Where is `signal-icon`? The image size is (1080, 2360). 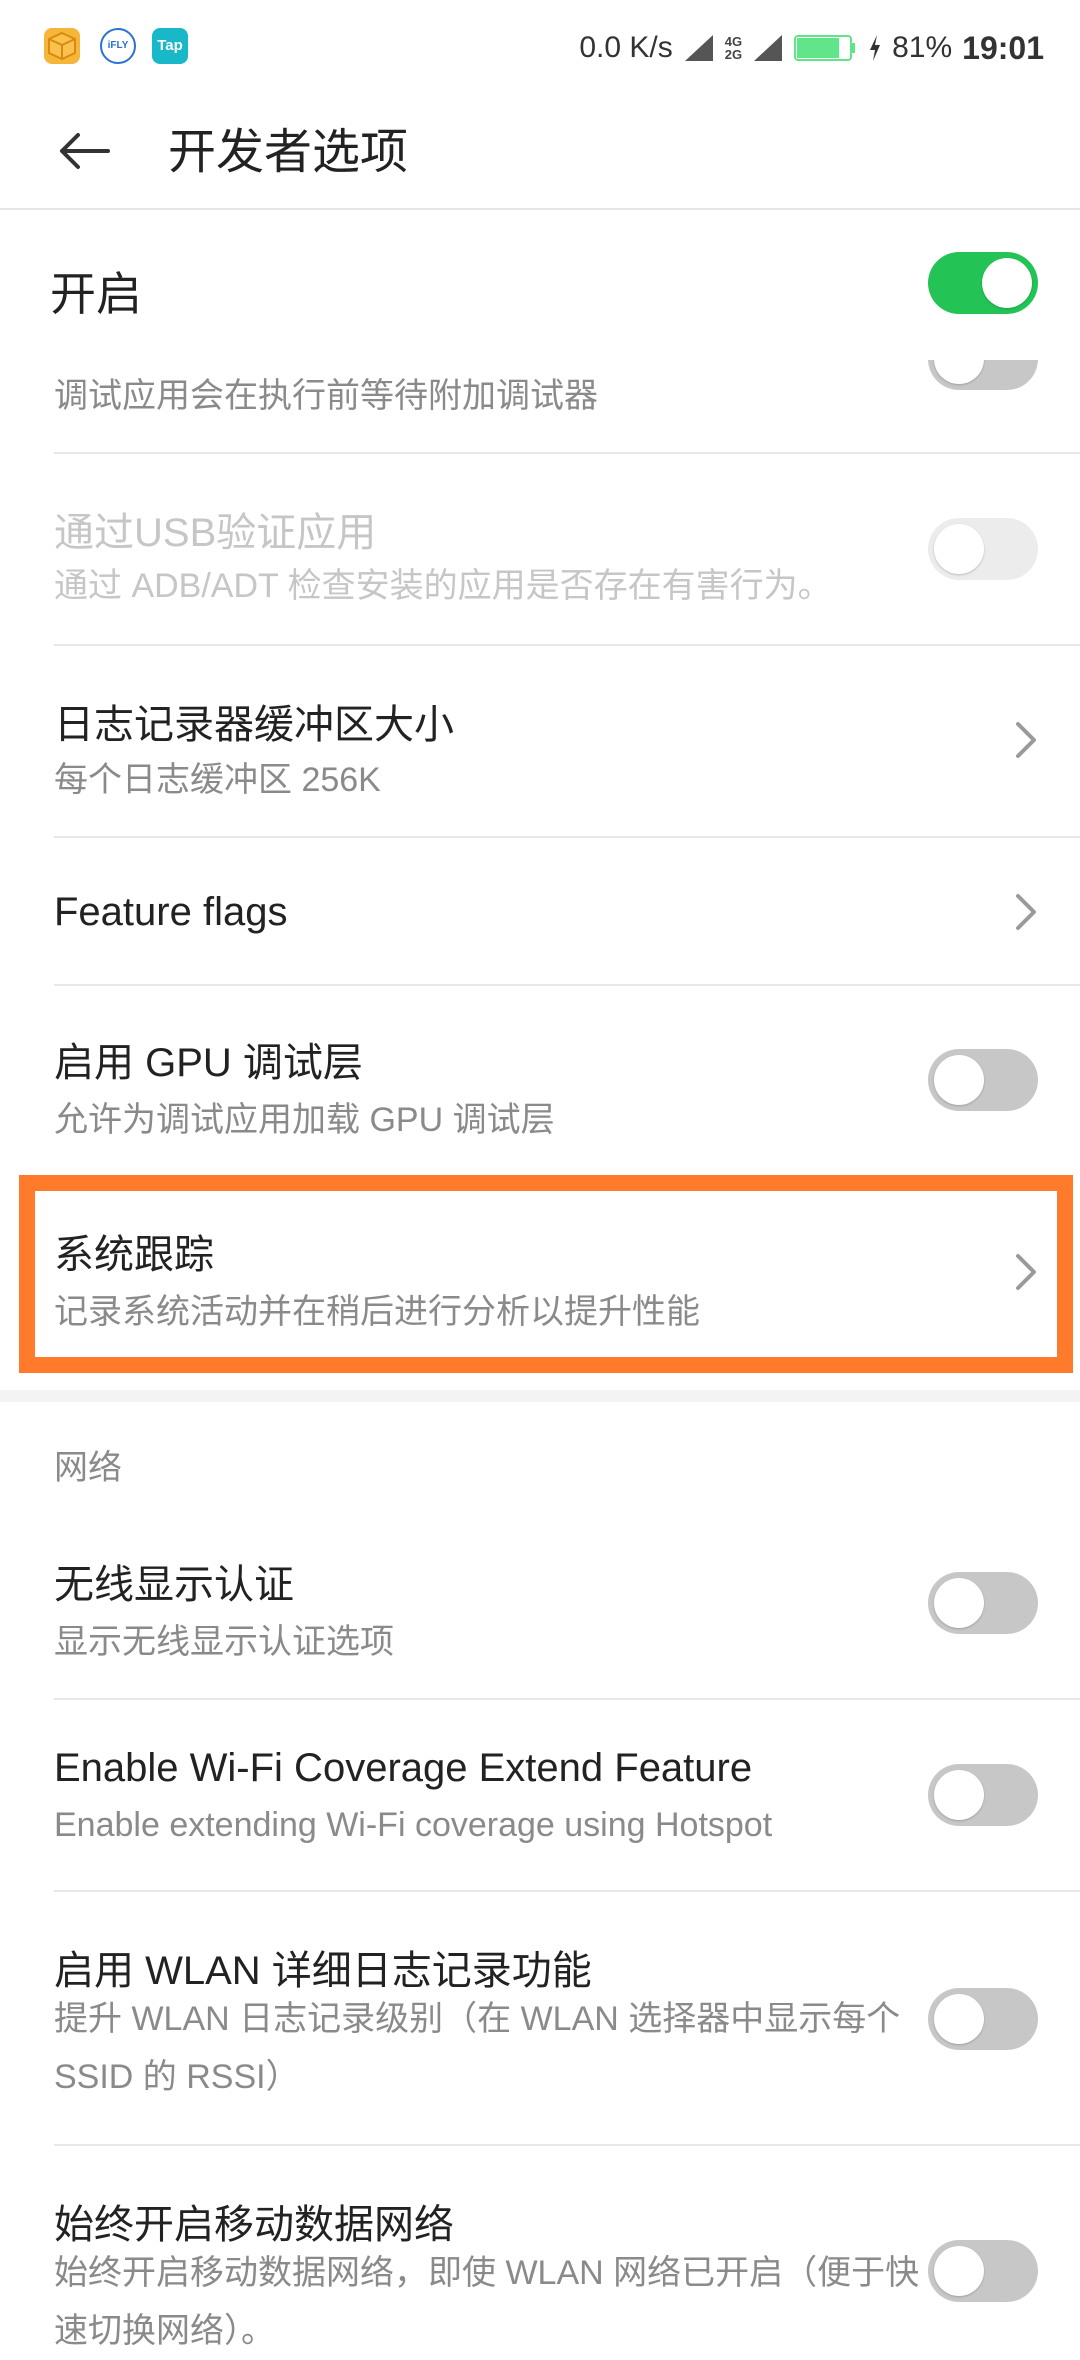
signal-icon is located at coordinates (698, 48).